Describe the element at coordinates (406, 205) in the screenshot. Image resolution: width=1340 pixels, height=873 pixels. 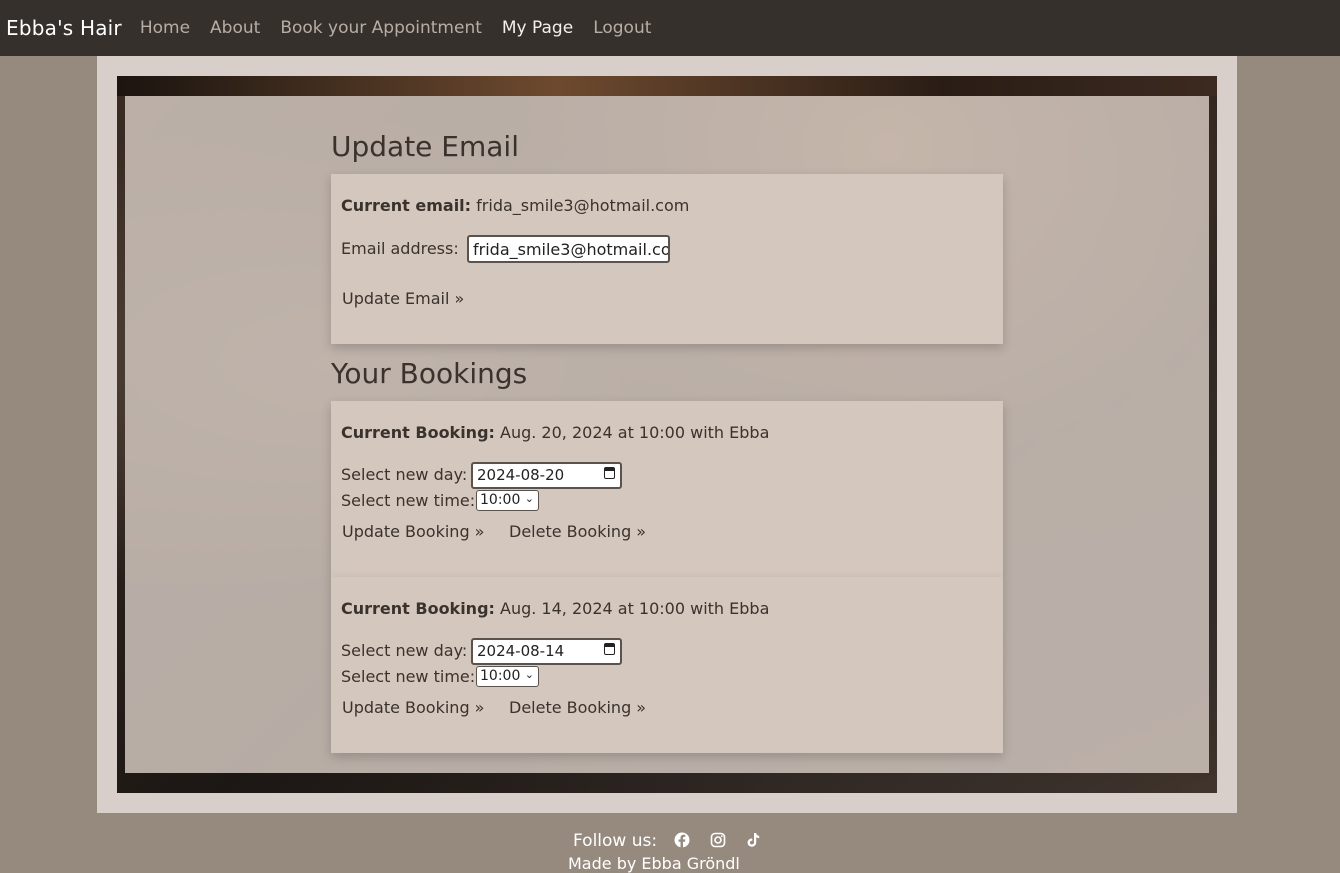
I see `current-email-label: Current email:` at that location.